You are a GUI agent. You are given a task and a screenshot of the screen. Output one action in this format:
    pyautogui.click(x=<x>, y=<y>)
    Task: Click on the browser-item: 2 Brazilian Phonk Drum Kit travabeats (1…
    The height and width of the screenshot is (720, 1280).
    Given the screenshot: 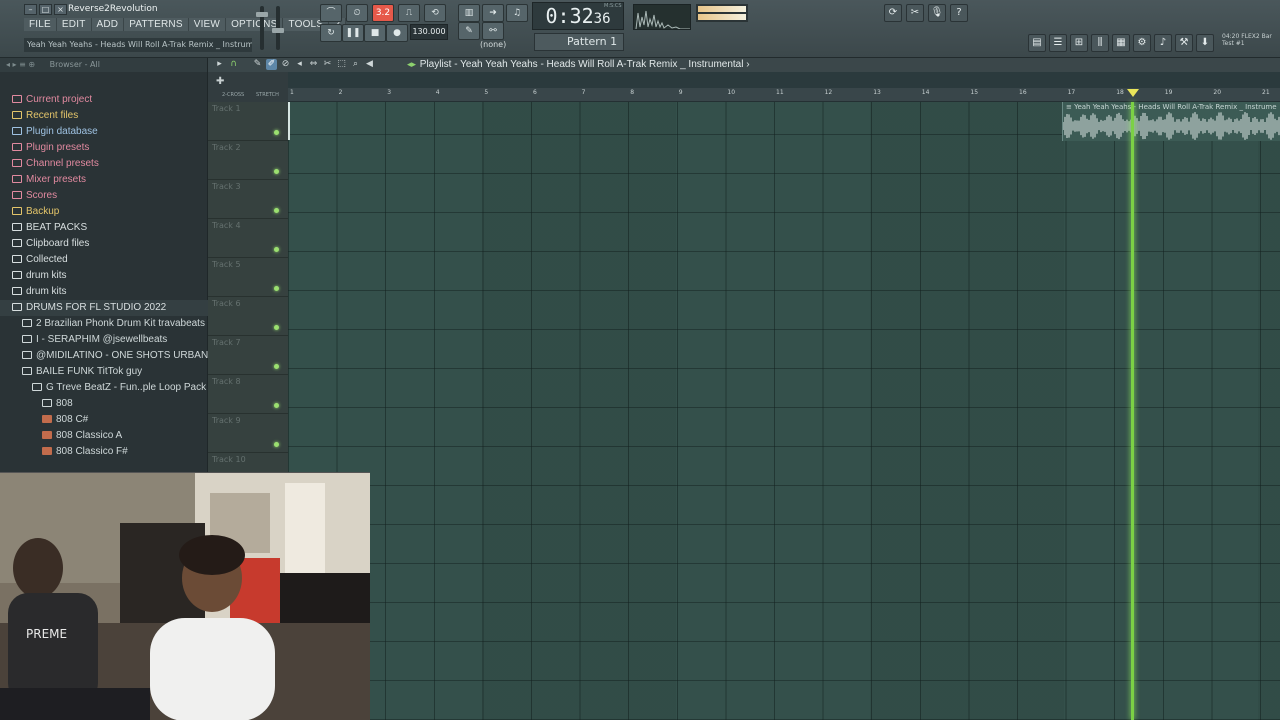 What is the action you would take?
    pyautogui.click(x=104, y=324)
    